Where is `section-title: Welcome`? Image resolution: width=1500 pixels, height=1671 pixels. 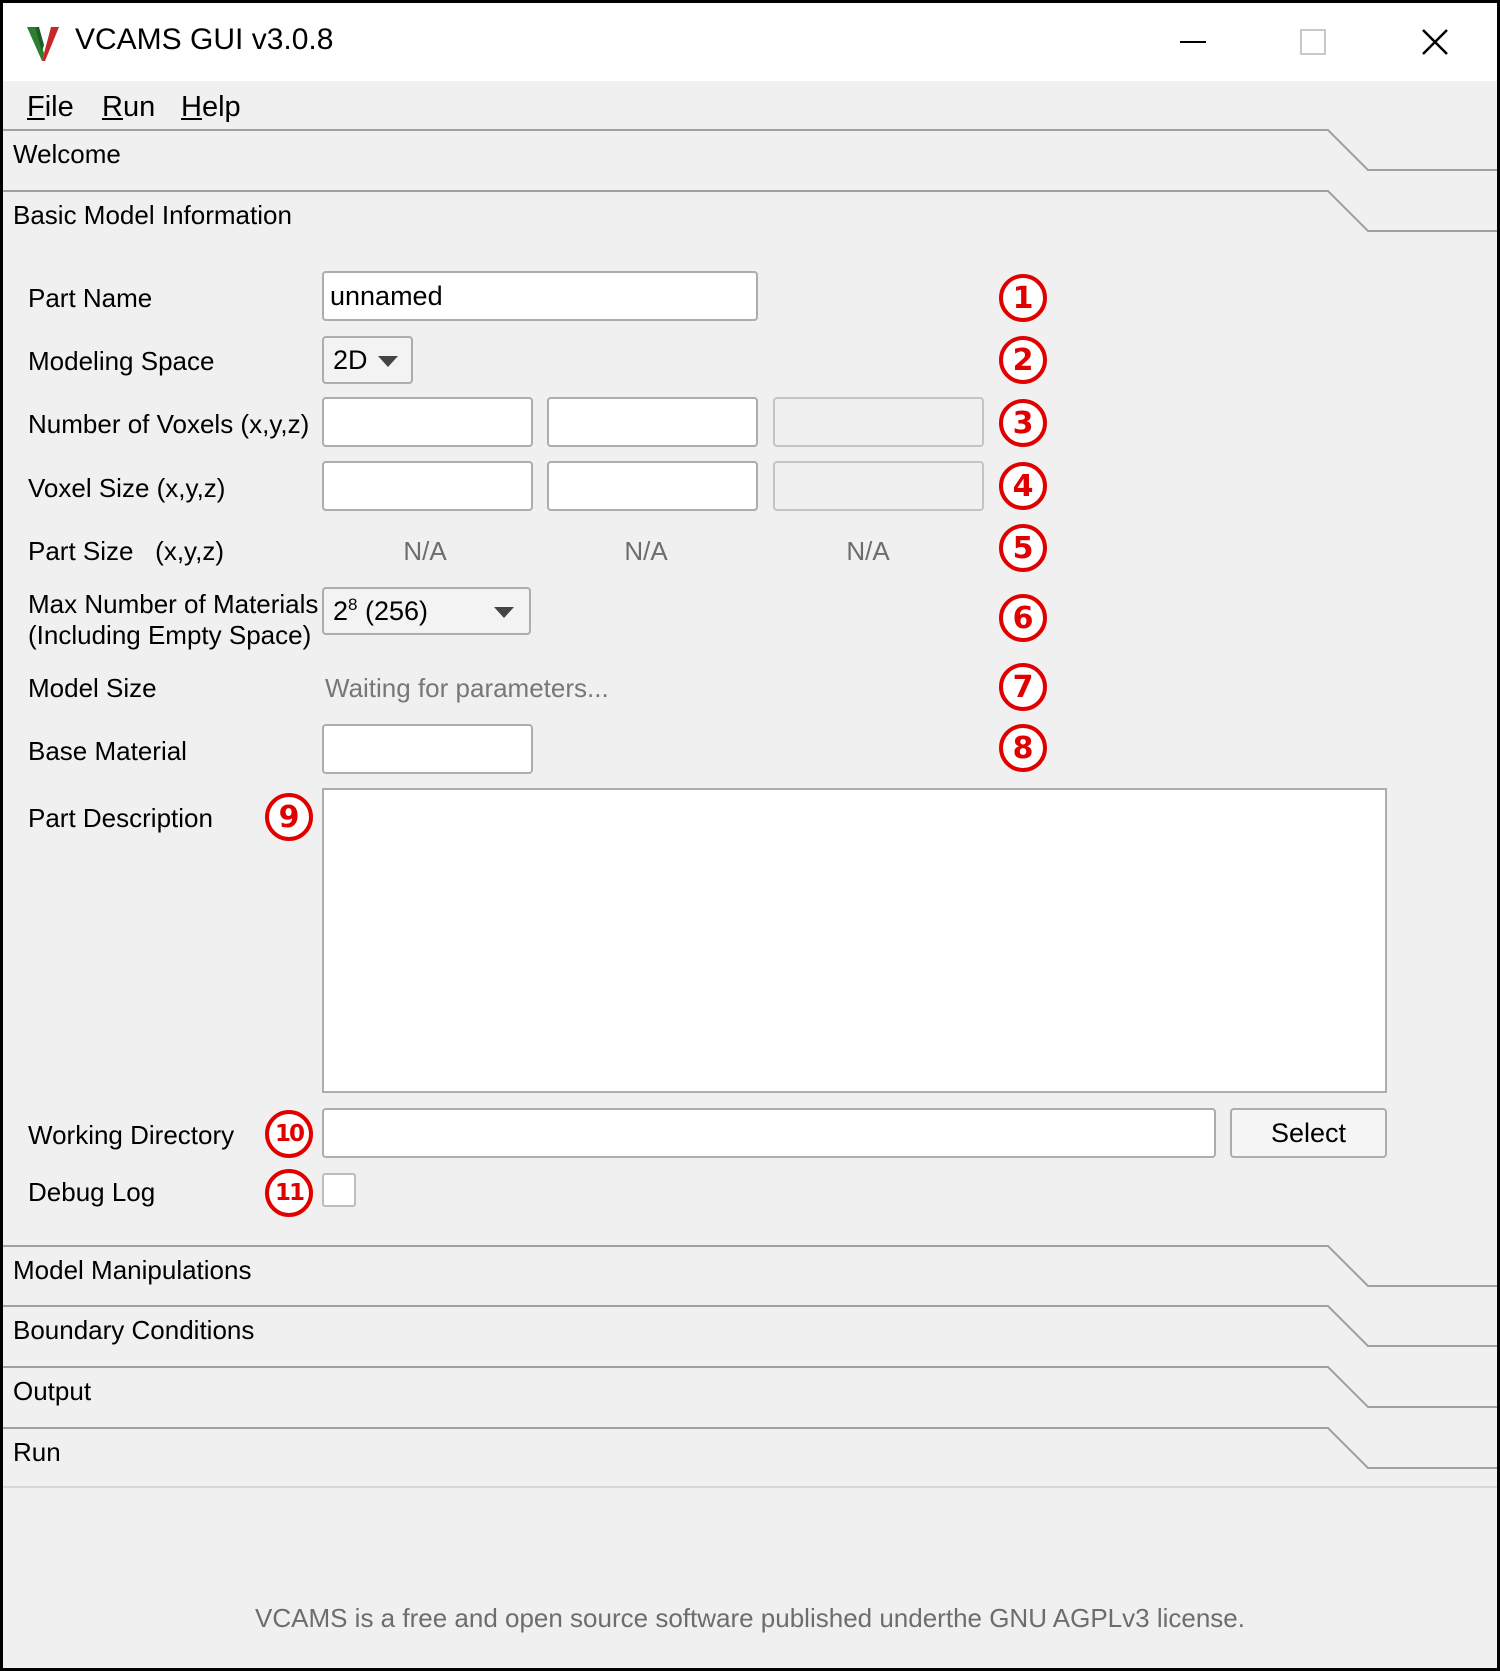 section-title: Welcome is located at coordinates (67, 154).